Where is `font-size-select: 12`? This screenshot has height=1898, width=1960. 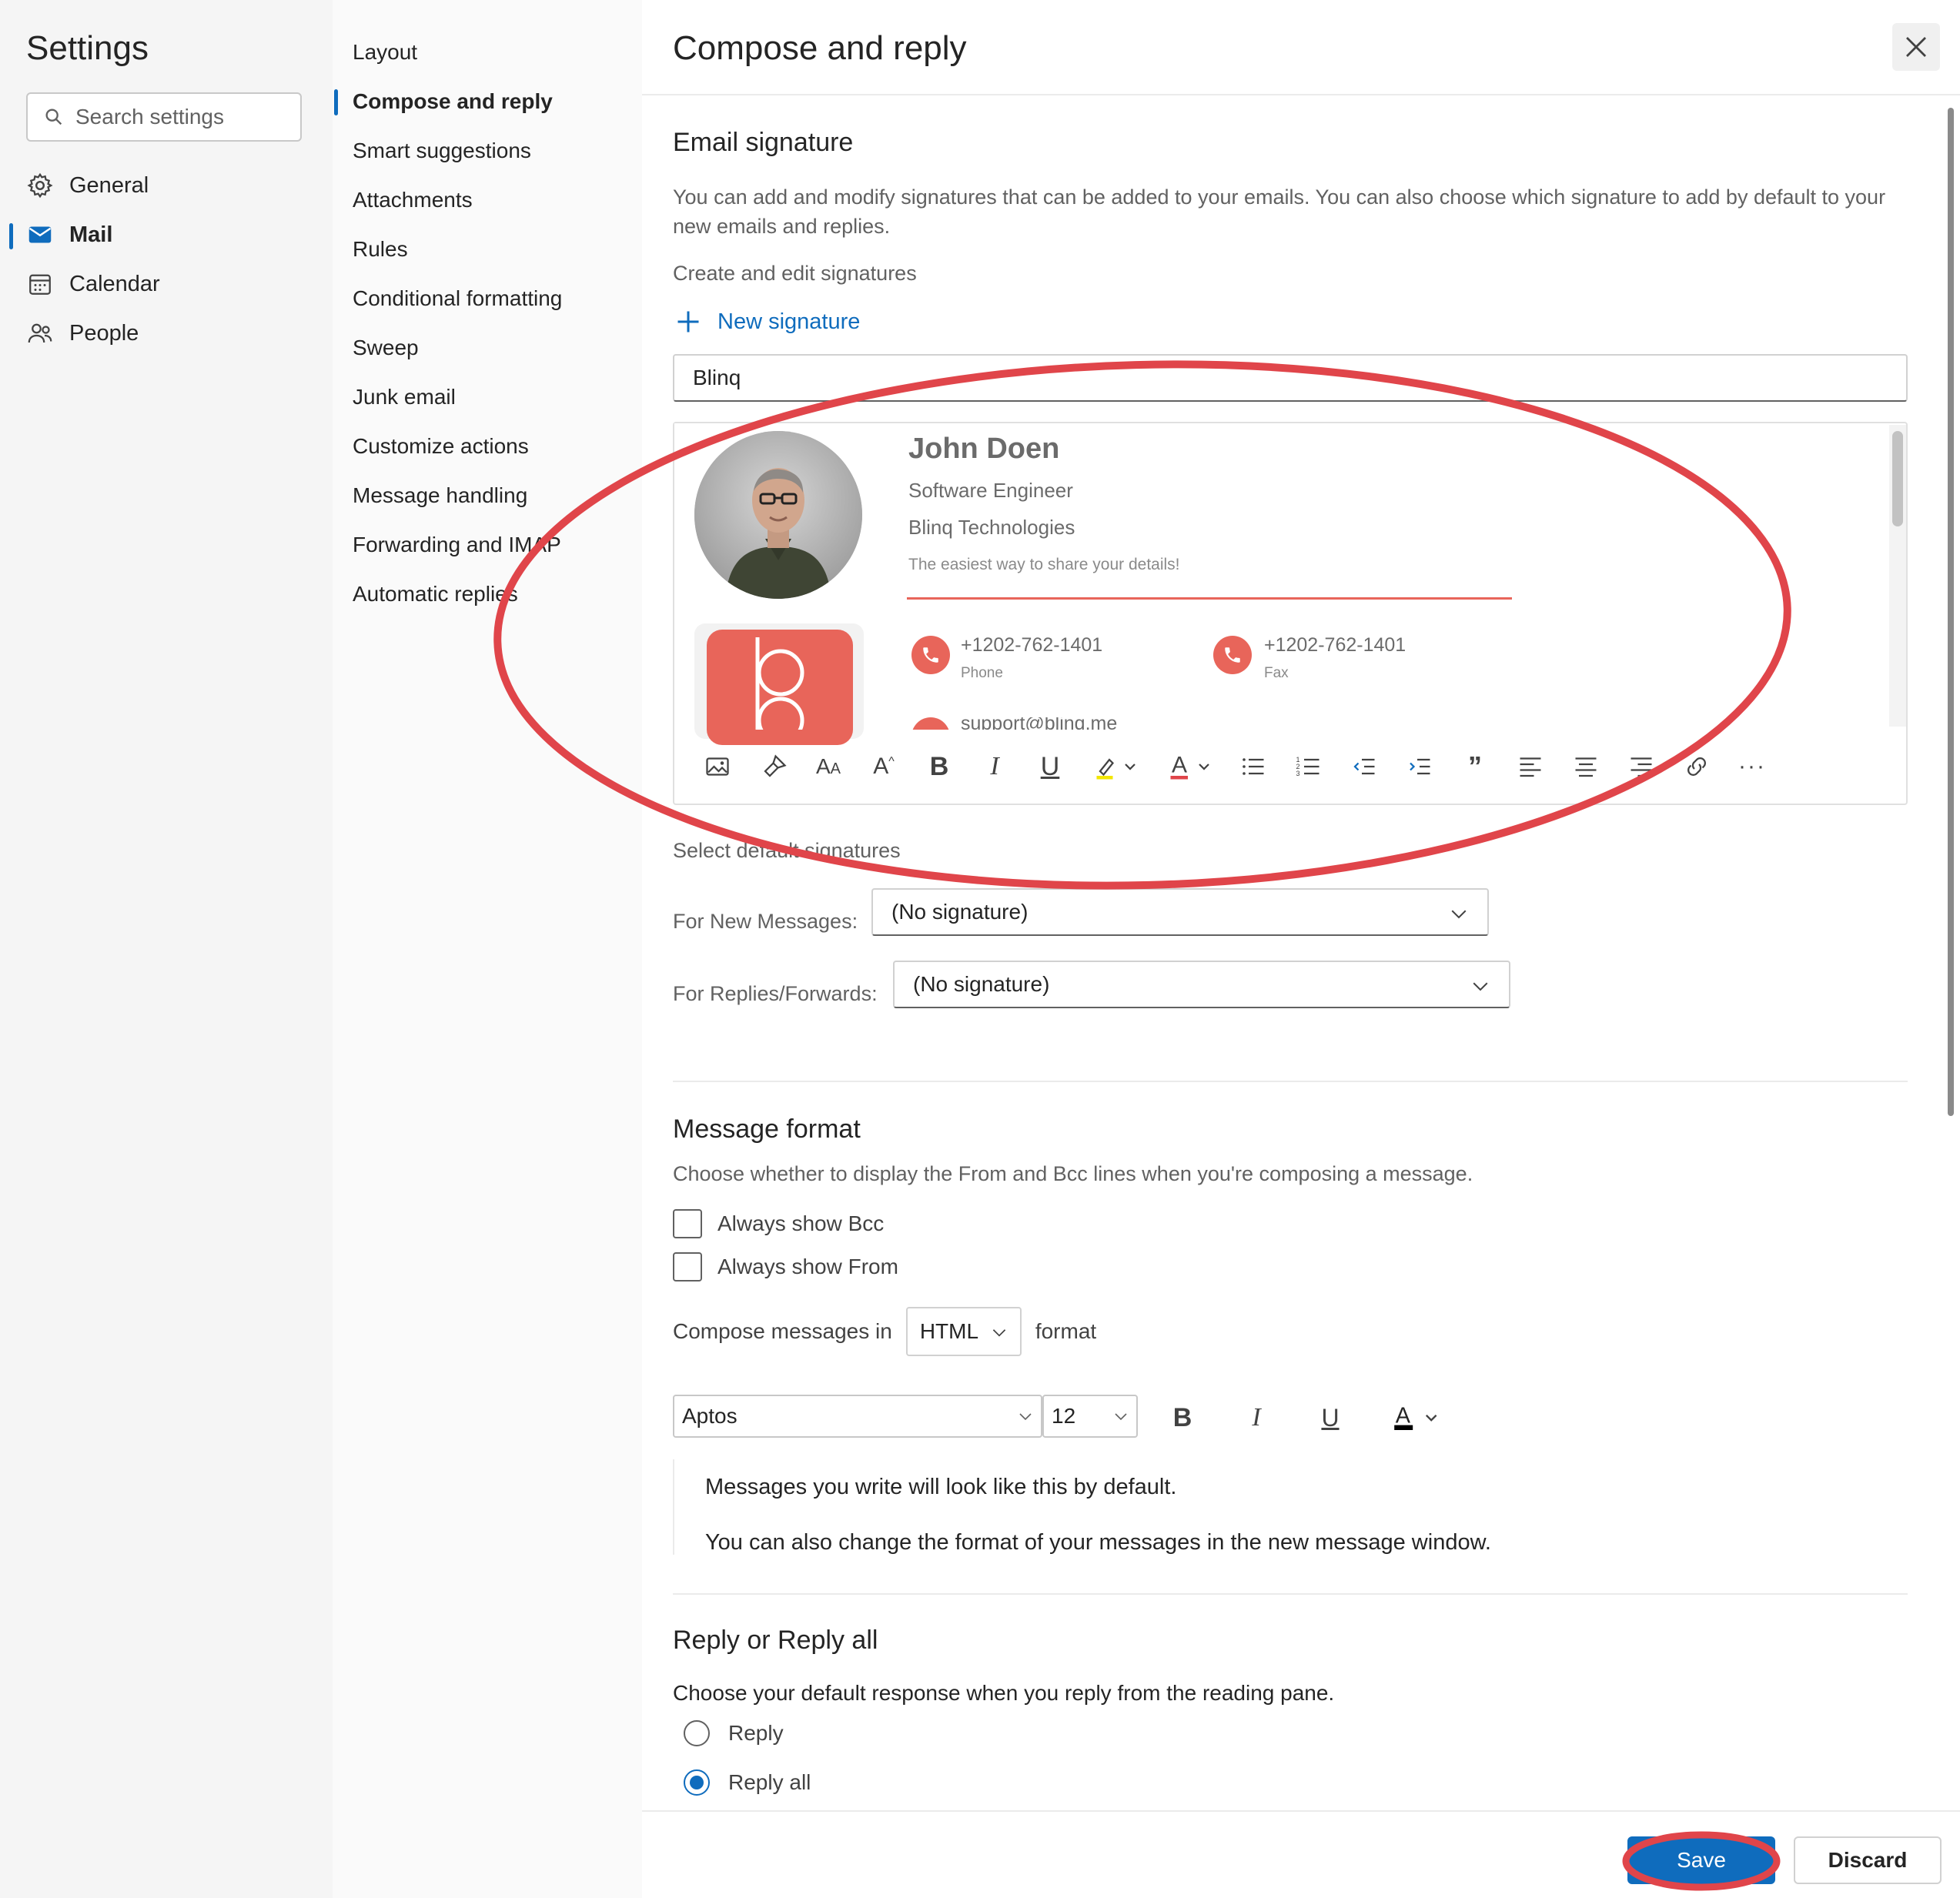
font-size-select: 12 is located at coordinates (1090, 1416).